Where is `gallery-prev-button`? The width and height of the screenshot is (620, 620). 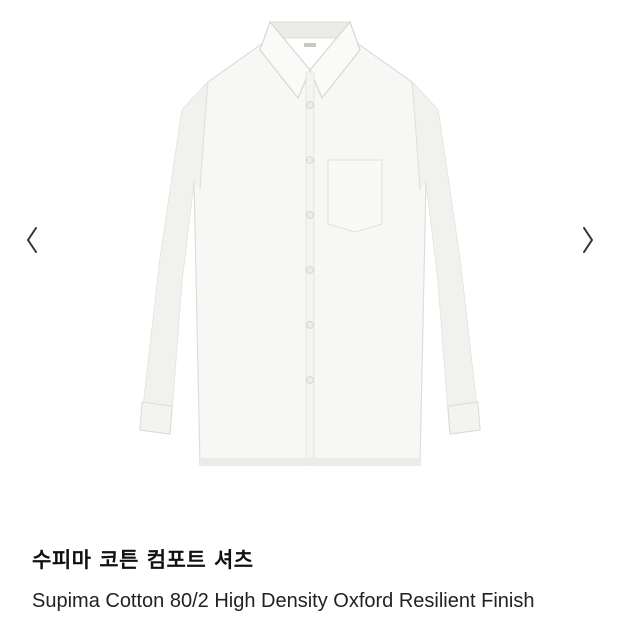 gallery-prev-button is located at coordinates (32, 240).